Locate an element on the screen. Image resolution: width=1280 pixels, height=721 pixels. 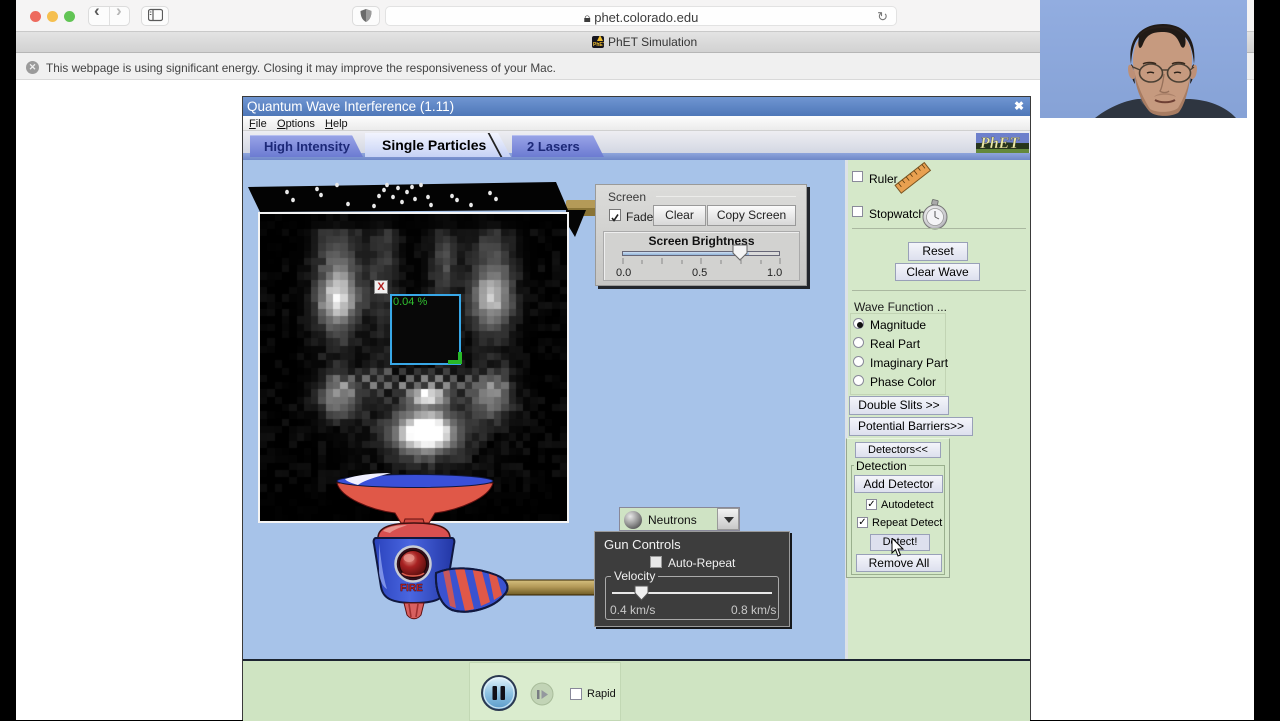
svg-text: FIRE is located at coordinates (411, 588).